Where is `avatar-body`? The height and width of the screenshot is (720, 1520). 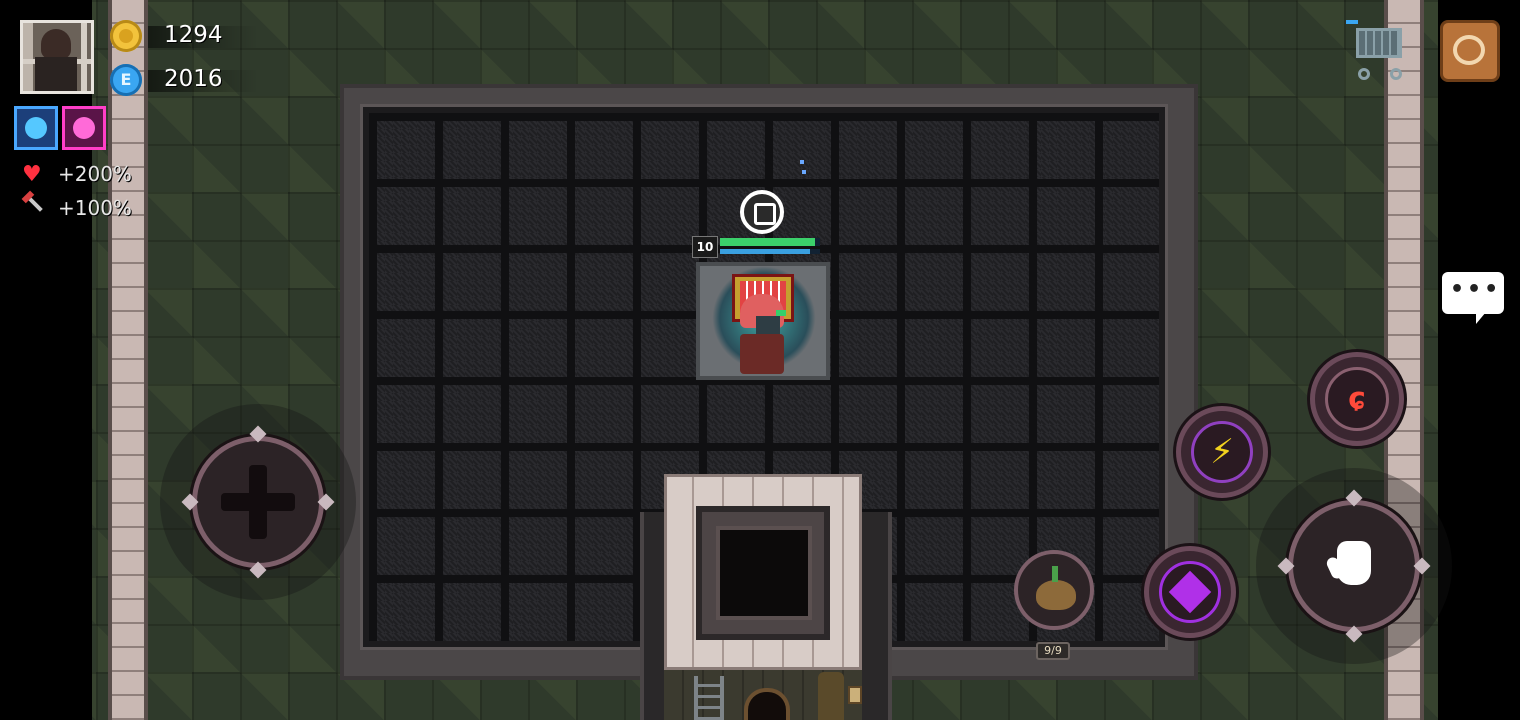 avatar-body is located at coordinates (56, 74).